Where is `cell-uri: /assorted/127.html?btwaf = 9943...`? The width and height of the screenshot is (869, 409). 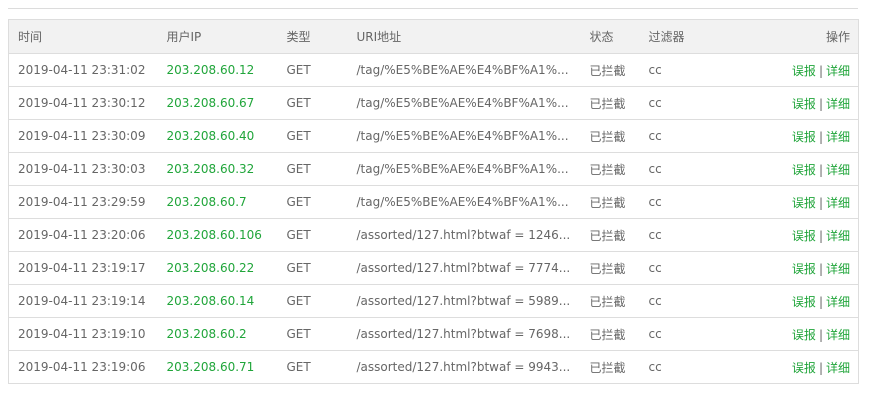 cell-uri: /assorted/127.html?btwaf = 9943... is located at coordinates (464, 367).